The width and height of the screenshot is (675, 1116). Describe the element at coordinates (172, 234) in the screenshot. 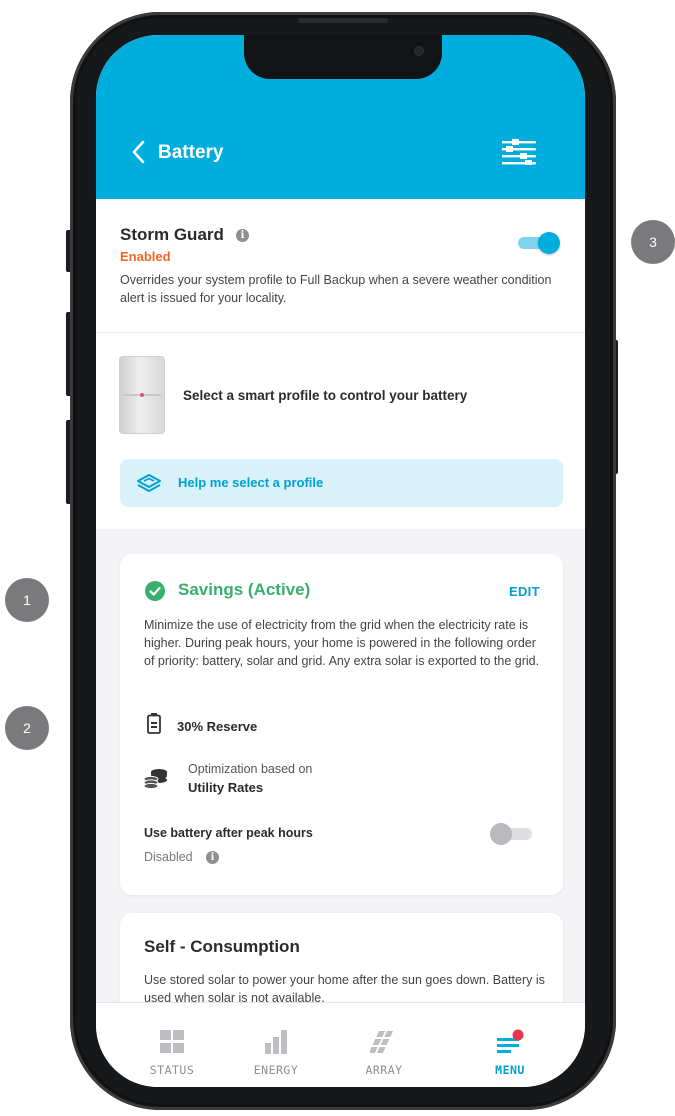

I see `storm-guard-title: Storm Guard` at that location.